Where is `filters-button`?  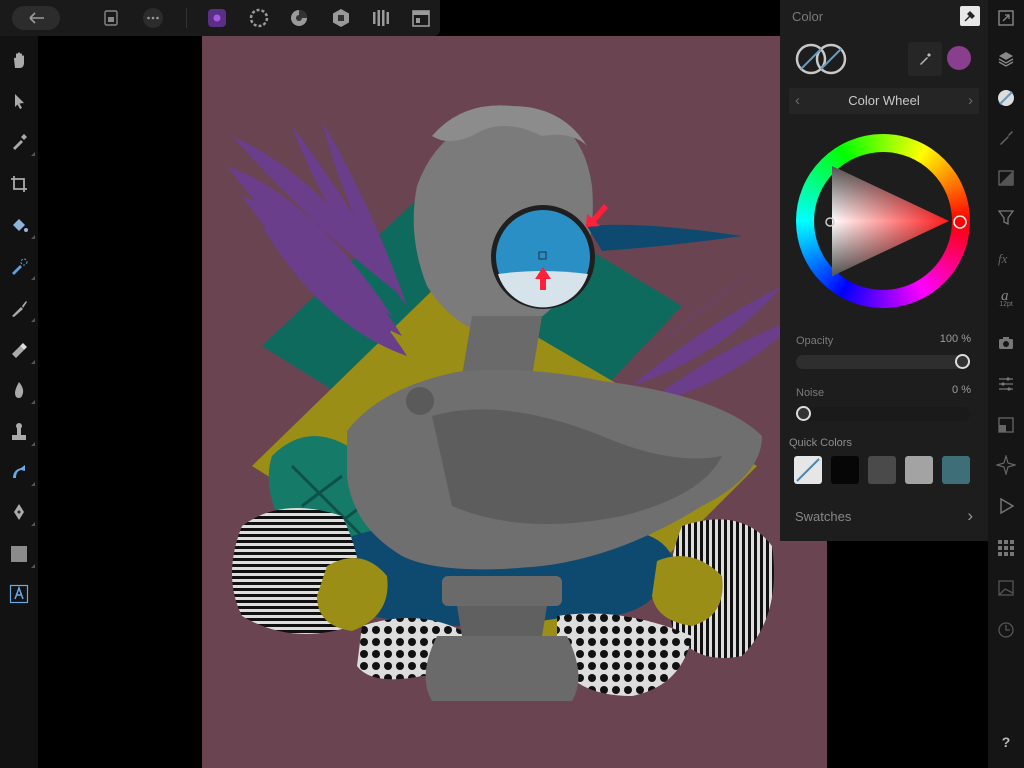
filters-button is located at coordinates (1006, 217).